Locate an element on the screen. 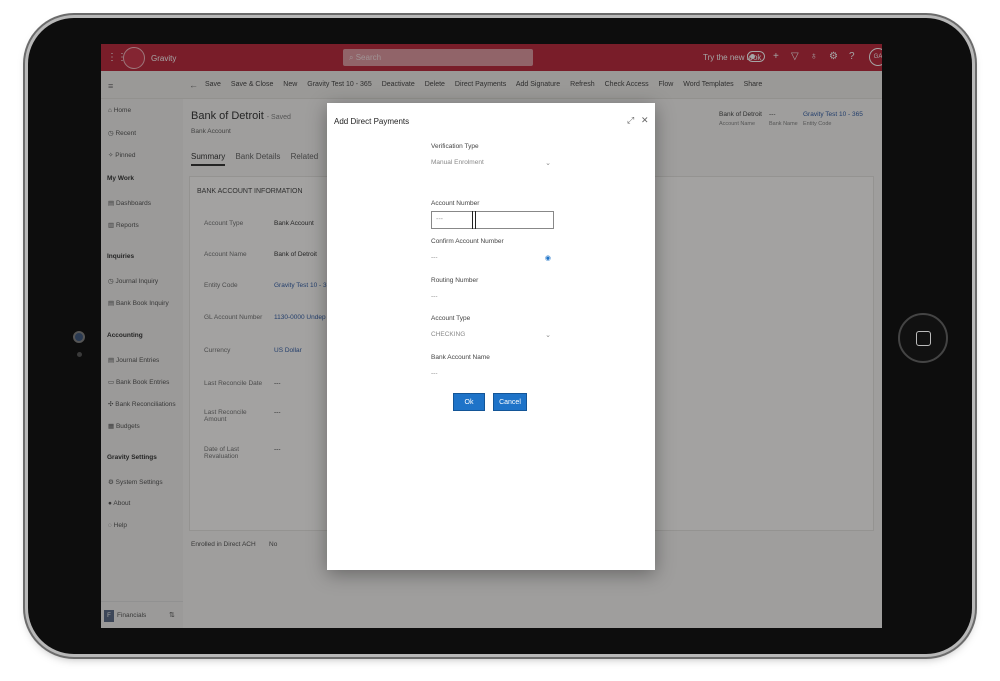 This screenshot has height=681, width=1000. verification-type-field: Verification Type Manual Enrolment ⌄ is located at coordinates (492, 156).